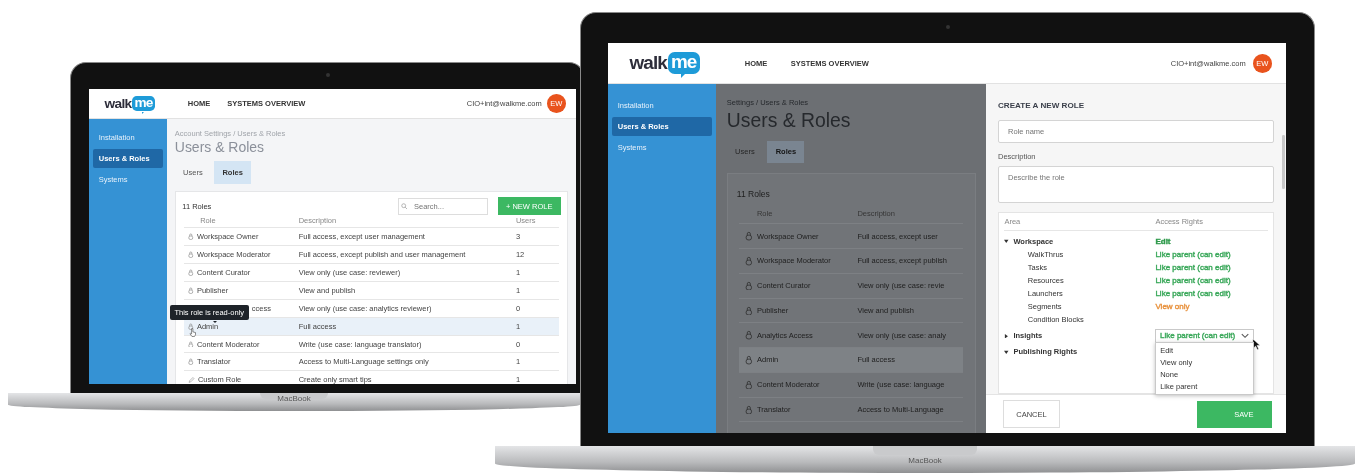 The height and width of the screenshot is (475, 1361). What do you see at coordinates (753, 193) in the screenshot?
I see `roles-count: 11 Roles` at bounding box center [753, 193].